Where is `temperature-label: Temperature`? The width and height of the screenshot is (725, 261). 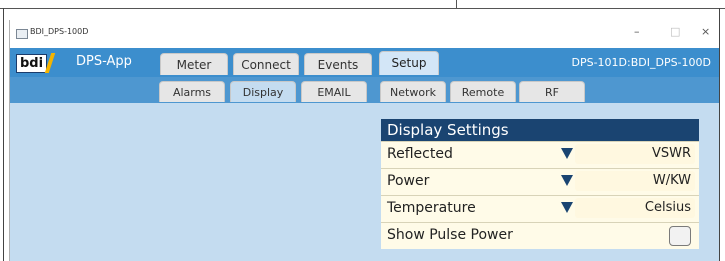 temperature-label: Temperature is located at coordinates (431, 208).